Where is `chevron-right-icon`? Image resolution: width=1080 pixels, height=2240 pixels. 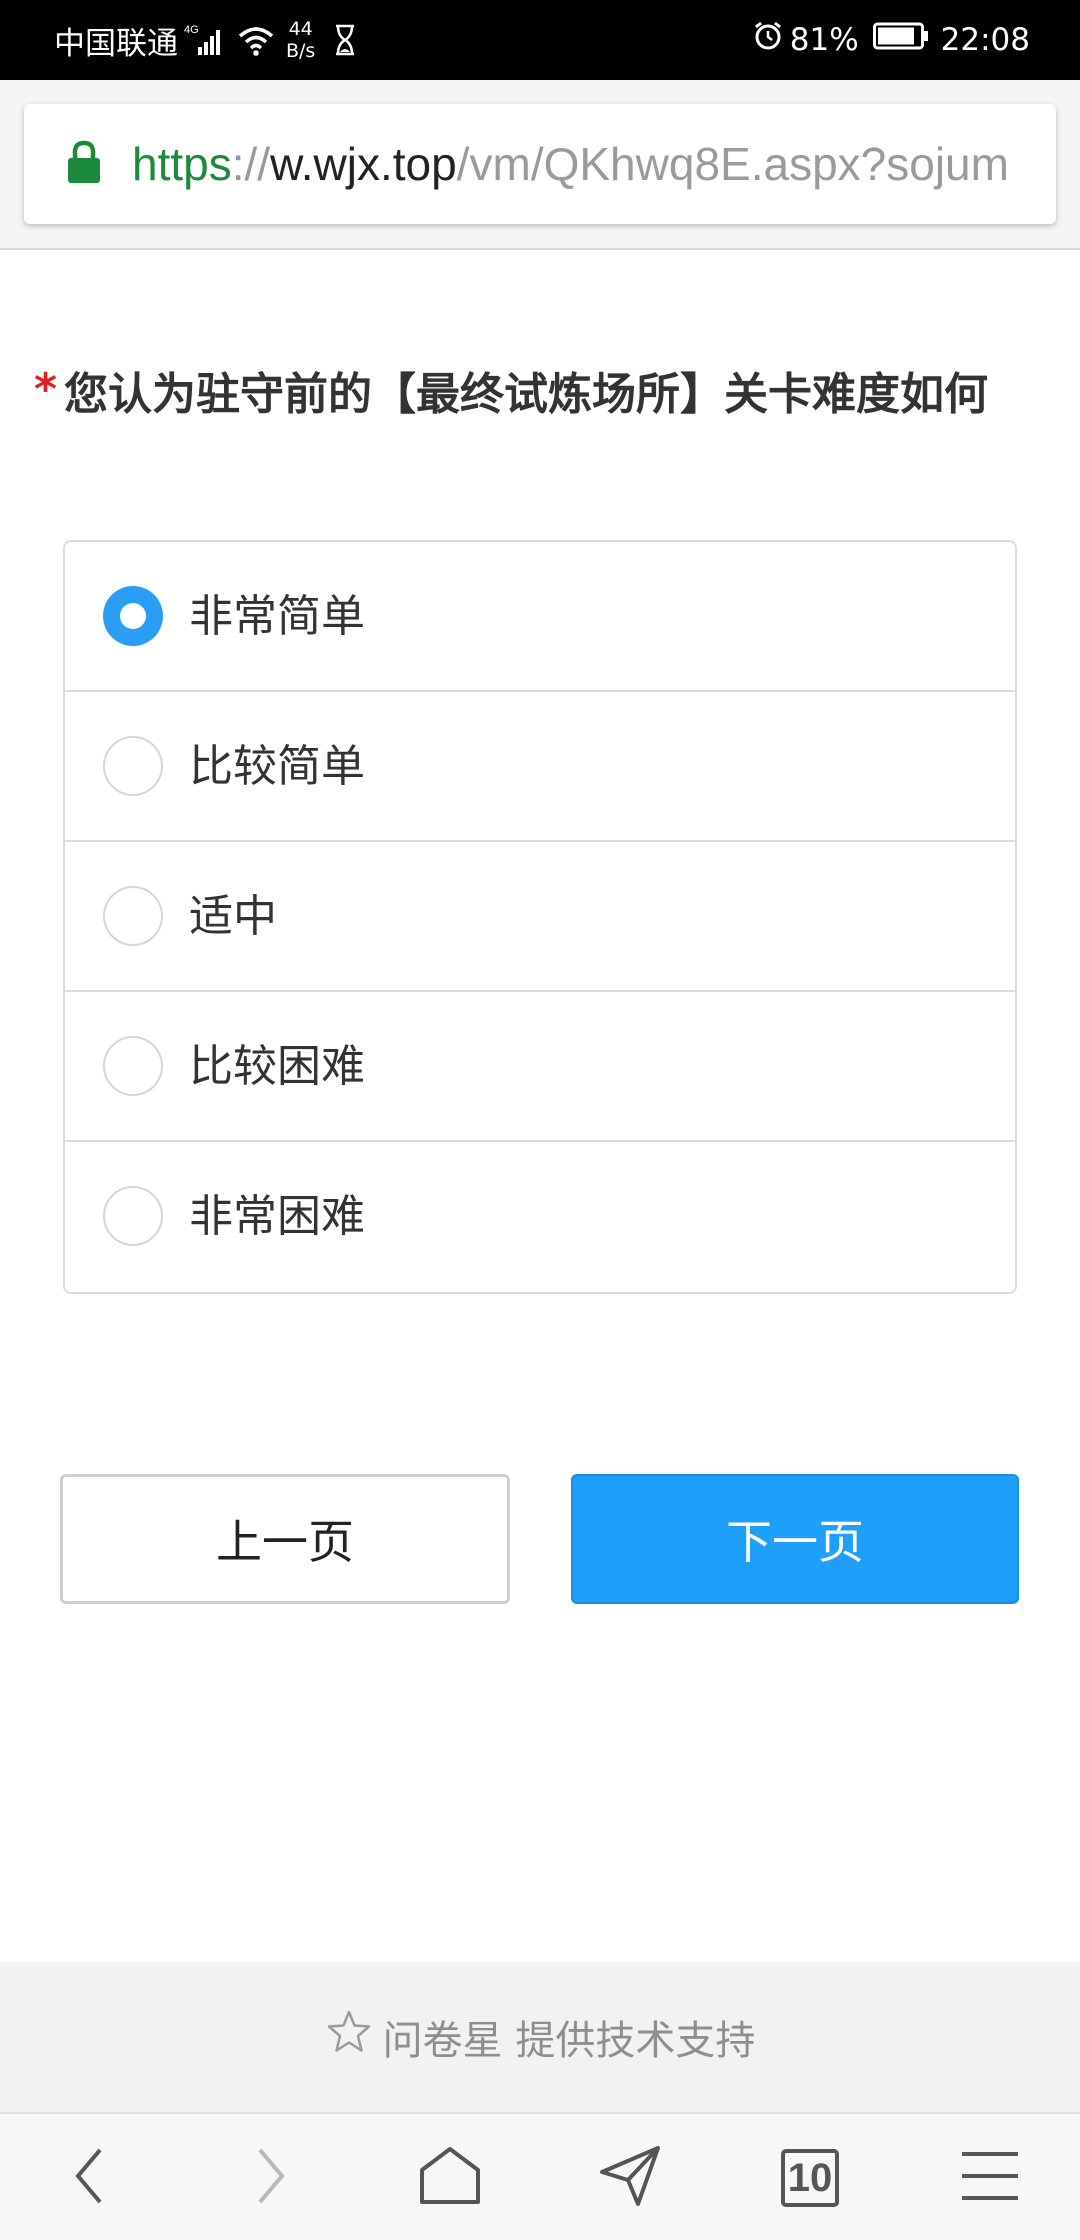
chevron-right-icon is located at coordinates (270, 2178).